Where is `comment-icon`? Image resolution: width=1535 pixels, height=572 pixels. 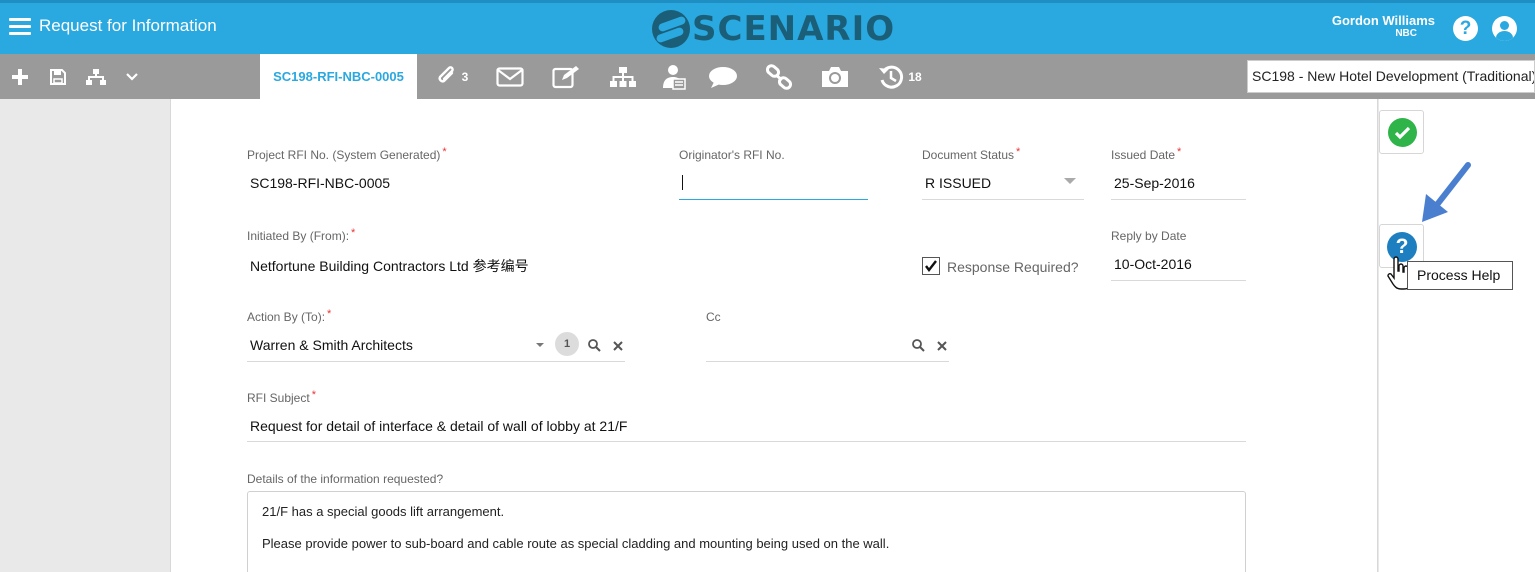 comment-icon is located at coordinates (723, 76).